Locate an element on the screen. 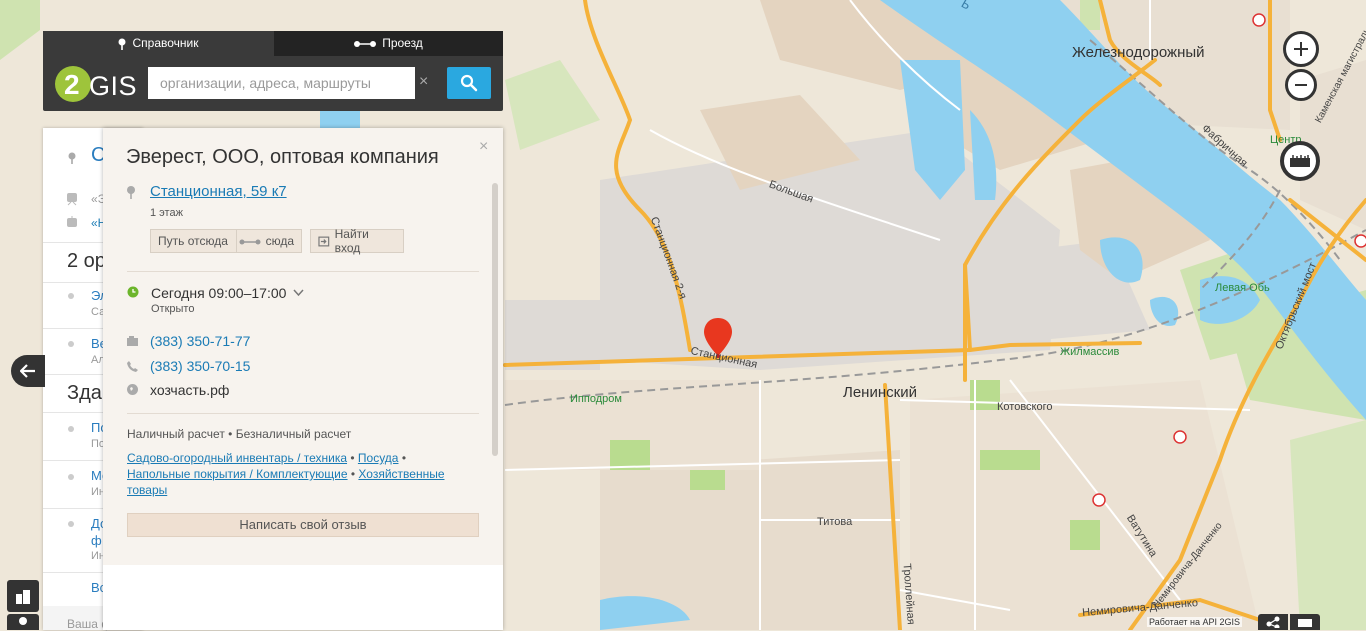 The width and height of the screenshot is (1366, 631). button-label: Путь отсюда is located at coordinates (193, 241).